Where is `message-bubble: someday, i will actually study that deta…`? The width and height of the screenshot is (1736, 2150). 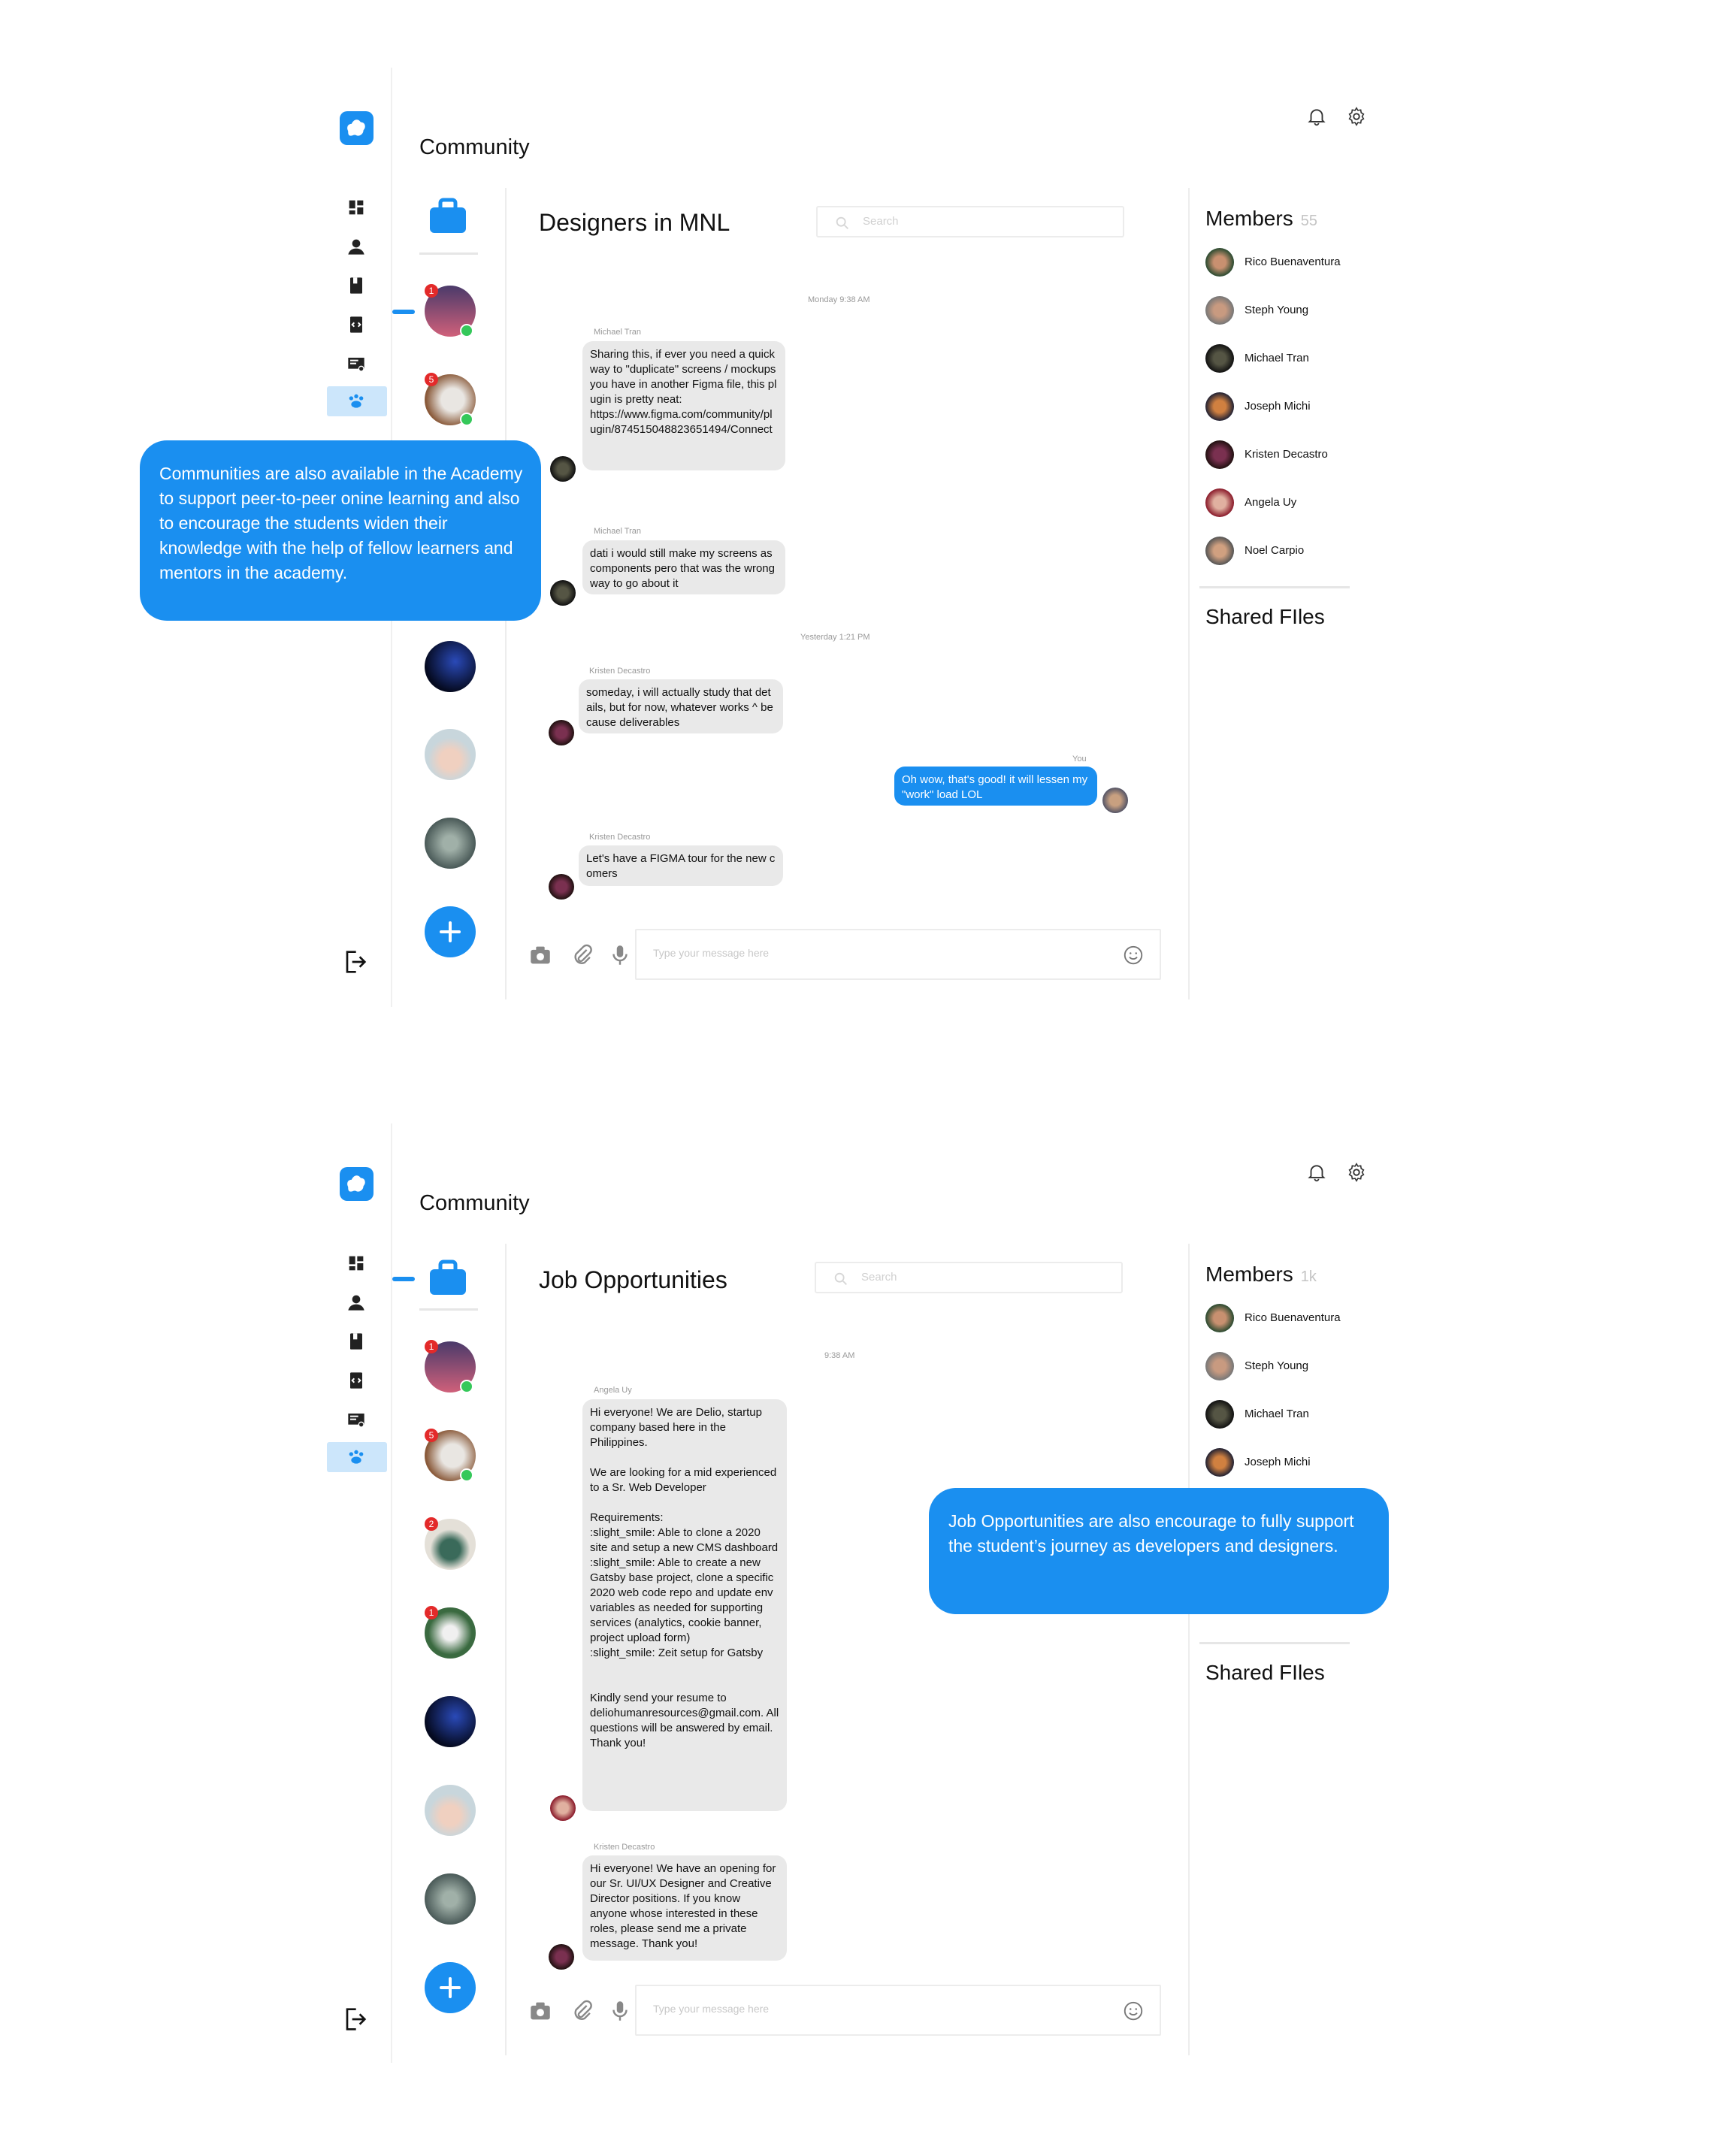 message-bubble: someday, i will actually study that deta… is located at coordinates (681, 706).